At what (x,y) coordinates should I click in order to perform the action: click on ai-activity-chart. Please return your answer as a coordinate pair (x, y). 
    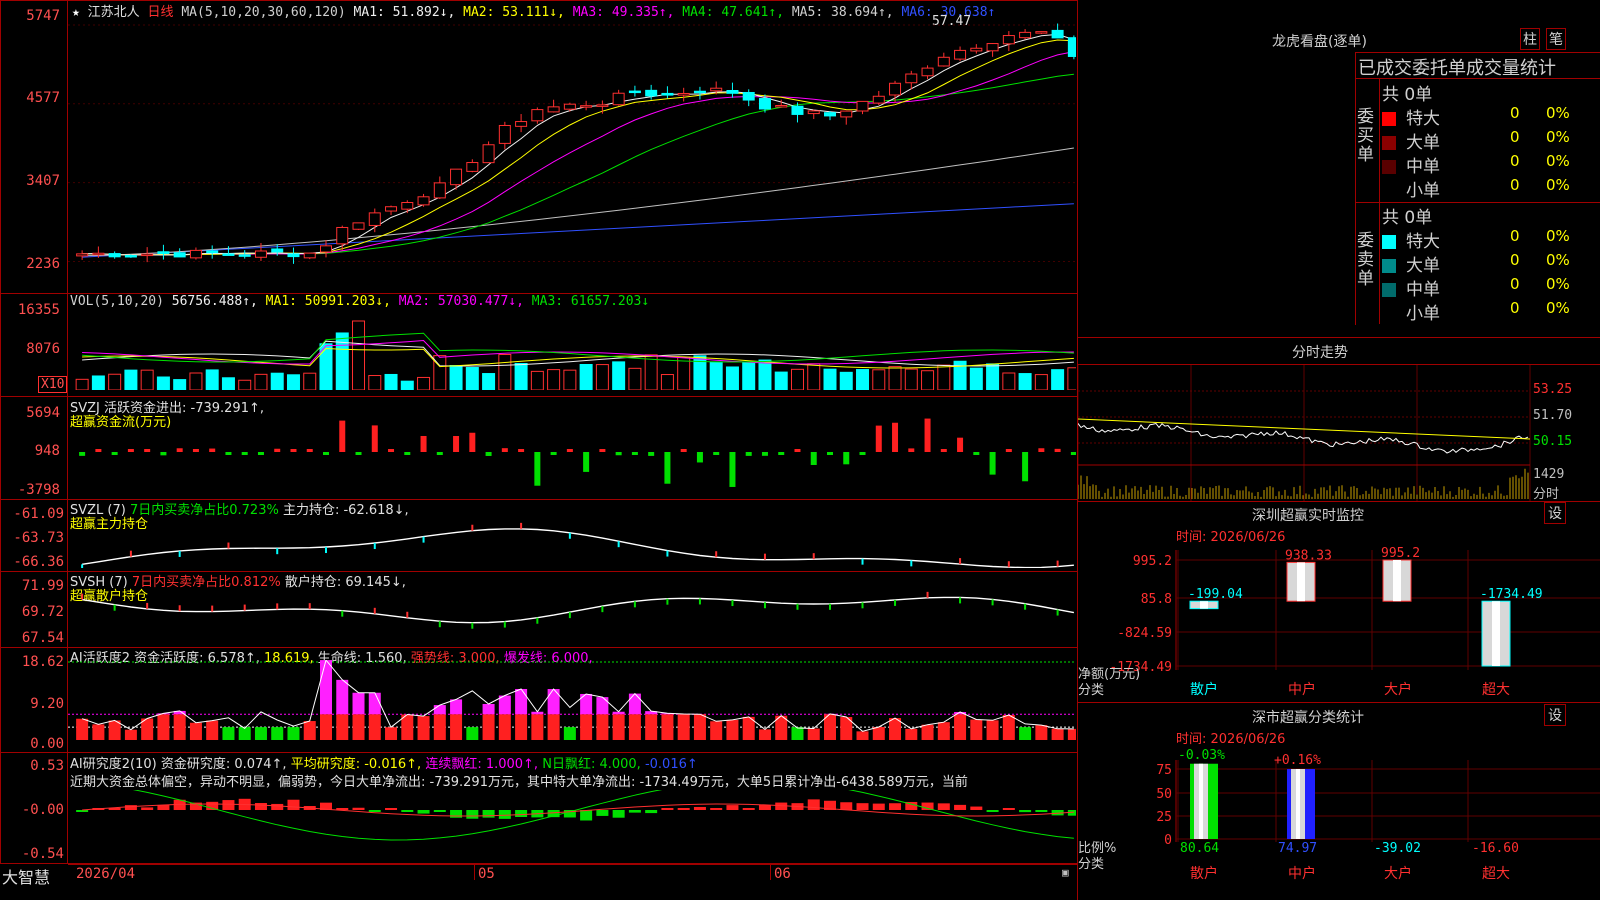
    Looking at the image, I should click on (572, 704).